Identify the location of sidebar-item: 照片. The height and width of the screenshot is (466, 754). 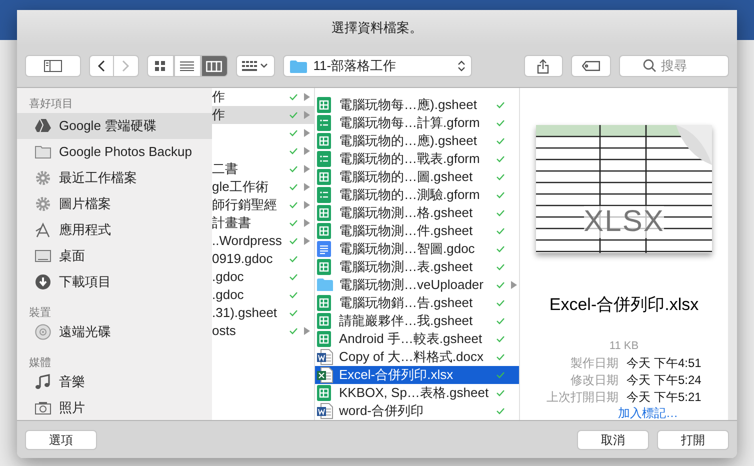
(114, 407).